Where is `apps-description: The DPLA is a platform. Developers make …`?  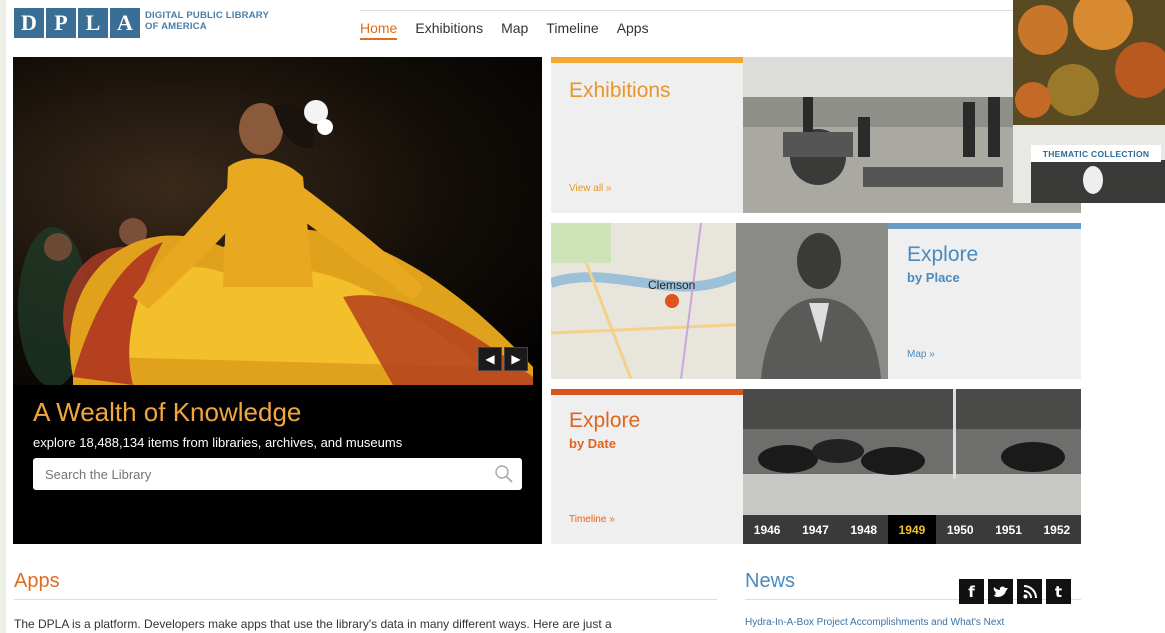
apps-description: The DPLA is a platform. Developers make … is located at coordinates (313, 624).